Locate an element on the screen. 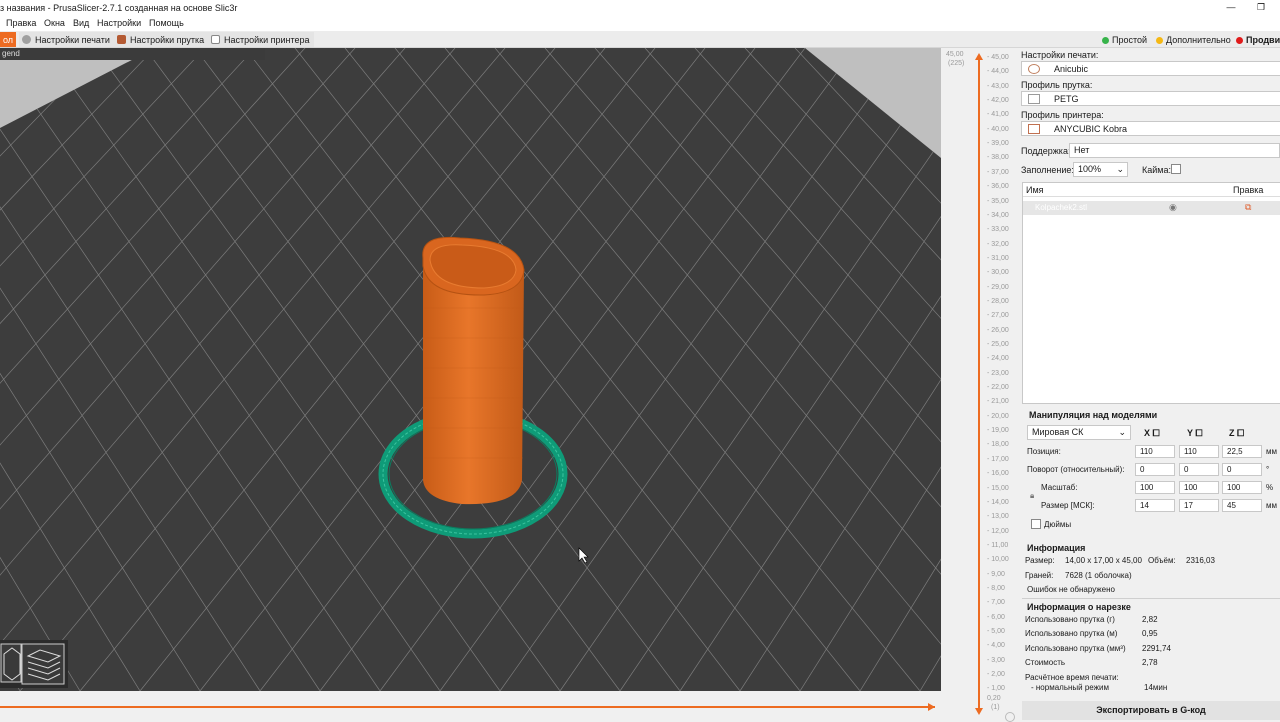  size-x-input: 14 is located at coordinates (1155, 505).